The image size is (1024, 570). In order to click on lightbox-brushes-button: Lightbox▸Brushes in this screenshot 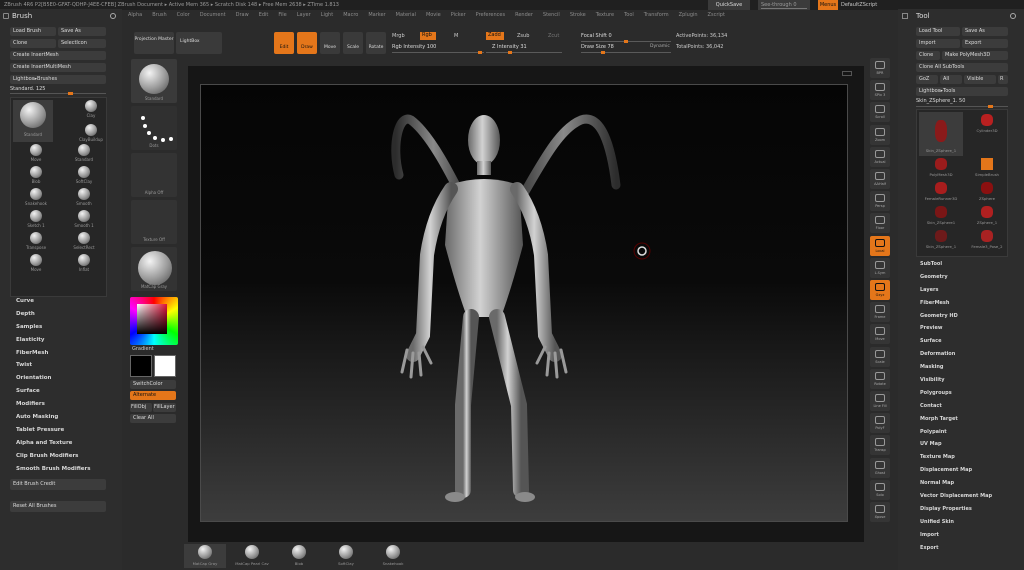, I will do `click(58, 79)`.